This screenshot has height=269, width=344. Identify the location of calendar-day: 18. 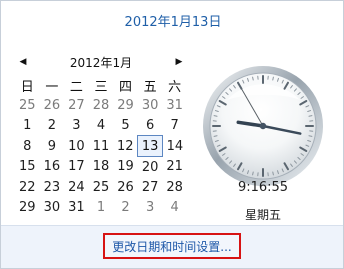
(101, 167).